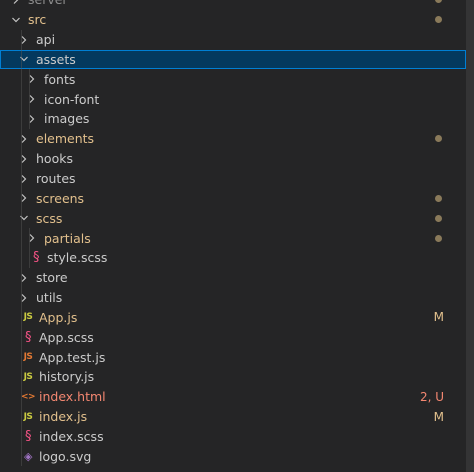  I want to click on tree-item-label: hooks, so click(54, 159).